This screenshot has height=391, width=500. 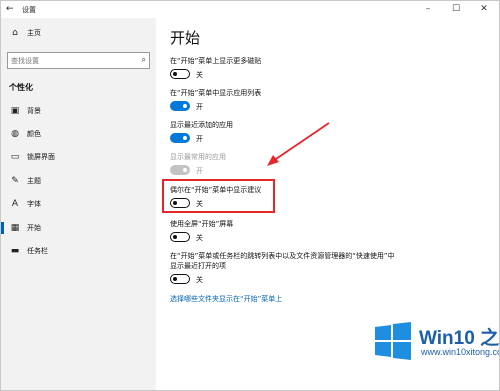 What do you see at coordinates (198, 266) in the screenshot?
I see `setting-label-line2: 显示最近打开的项` at bounding box center [198, 266].